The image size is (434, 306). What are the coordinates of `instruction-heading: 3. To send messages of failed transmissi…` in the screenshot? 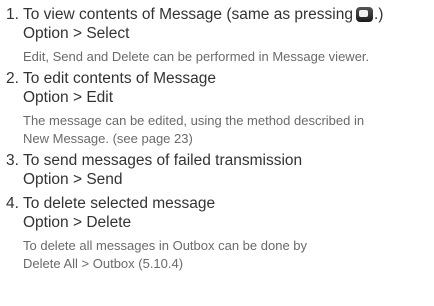 It's located at (218, 160).